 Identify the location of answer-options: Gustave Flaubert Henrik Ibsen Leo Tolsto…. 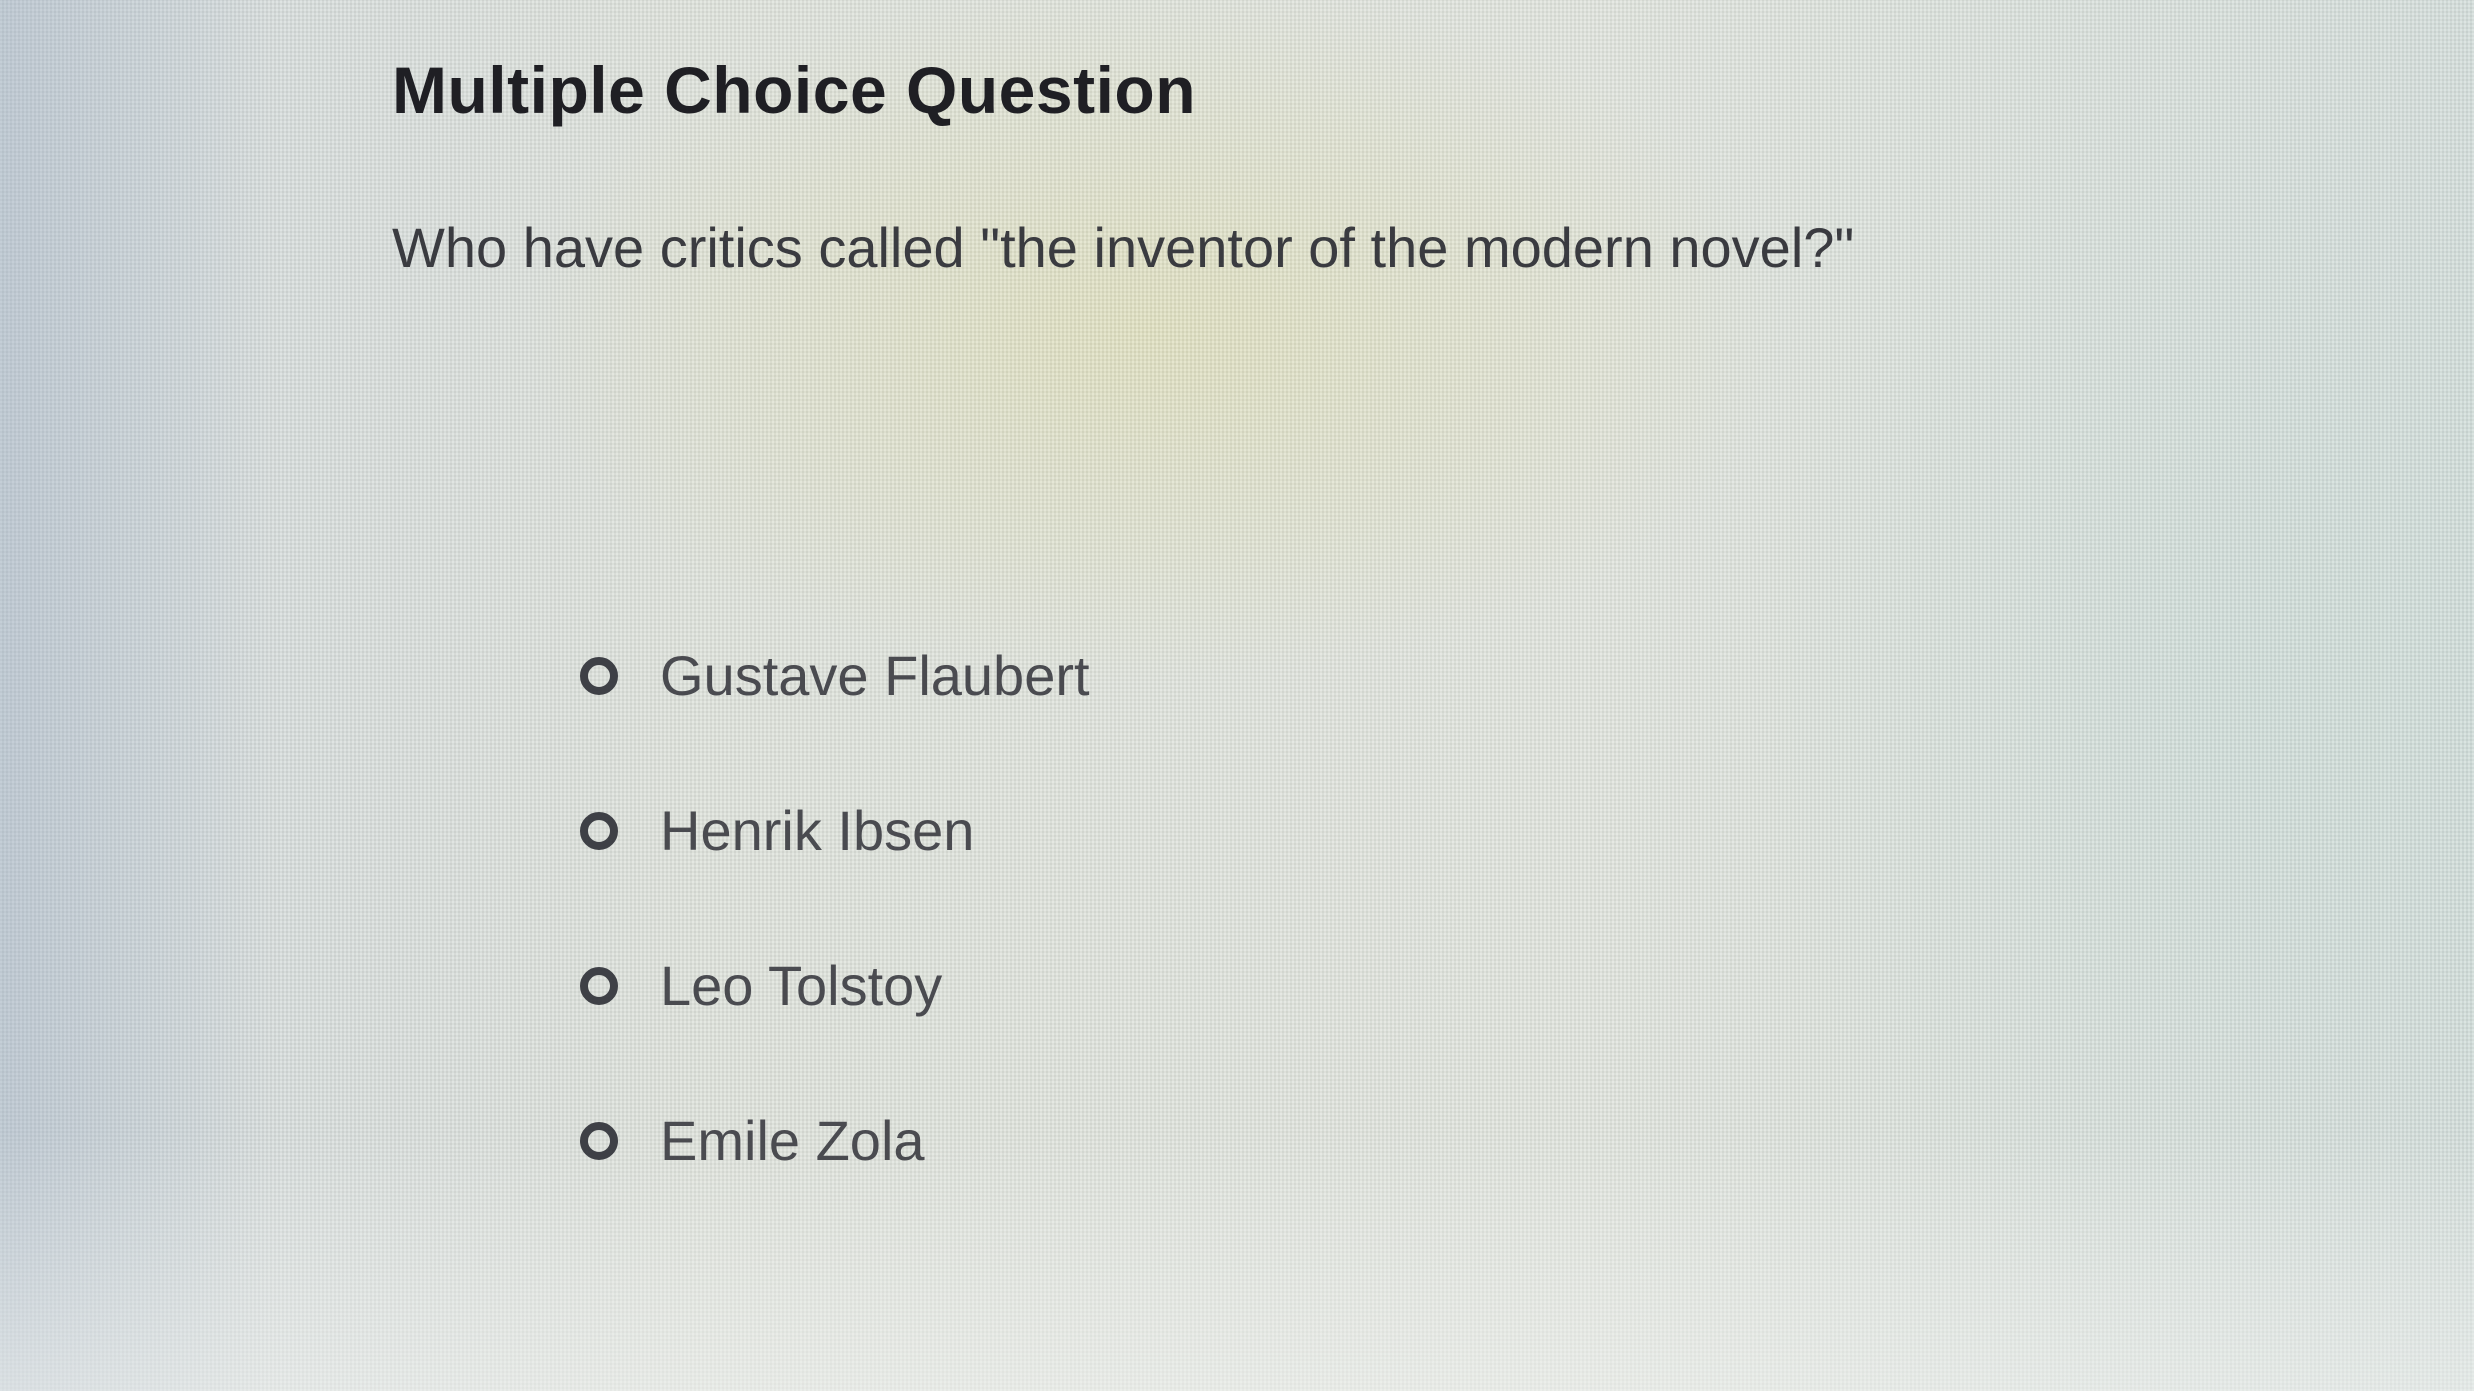
(835, 908).